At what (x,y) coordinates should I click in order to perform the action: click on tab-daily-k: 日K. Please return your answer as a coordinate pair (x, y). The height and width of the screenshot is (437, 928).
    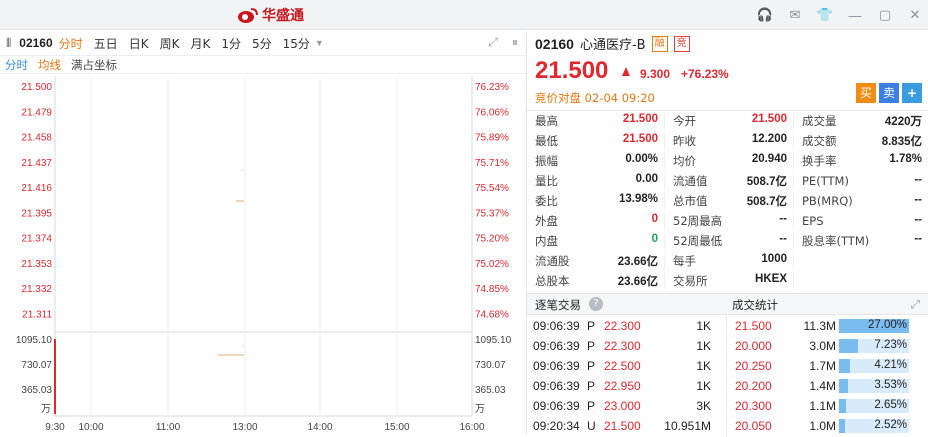
    Looking at the image, I should click on (139, 43).